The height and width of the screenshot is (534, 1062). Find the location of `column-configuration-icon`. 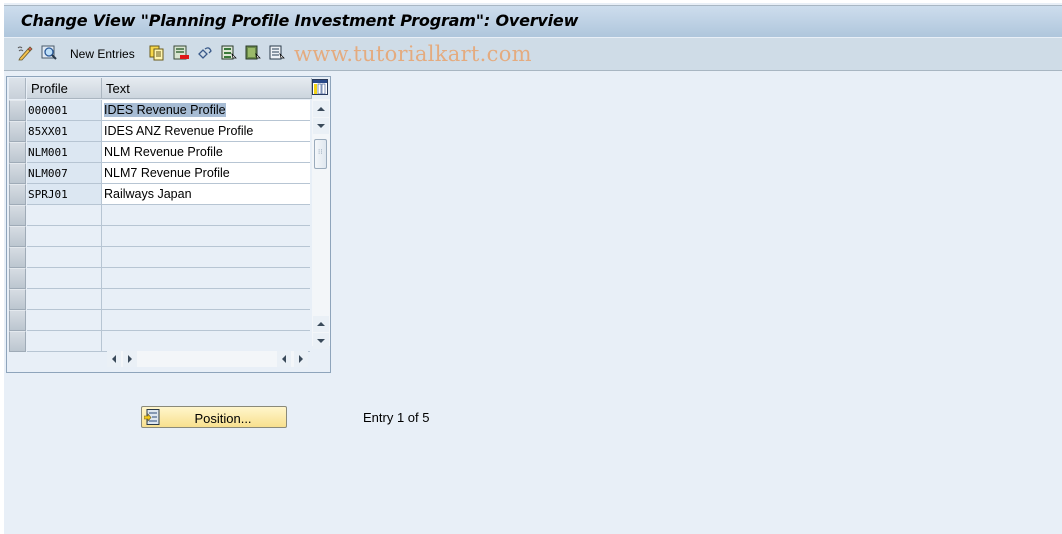

column-configuration-icon is located at coordinates (320, 87).